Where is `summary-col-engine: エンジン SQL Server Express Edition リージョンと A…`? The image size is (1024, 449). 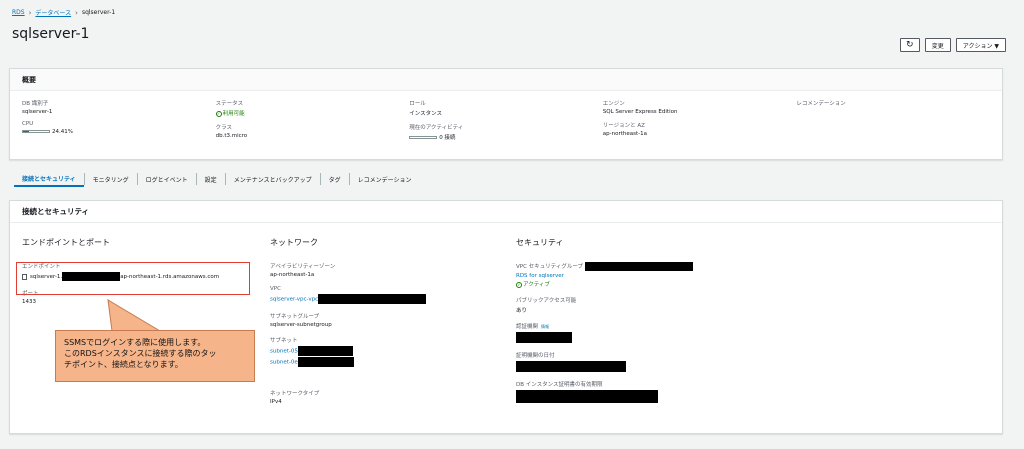 summary-col-engine: エンジン SQL Server Express Edition リージョンと A… is located at coordinates (700, 123).